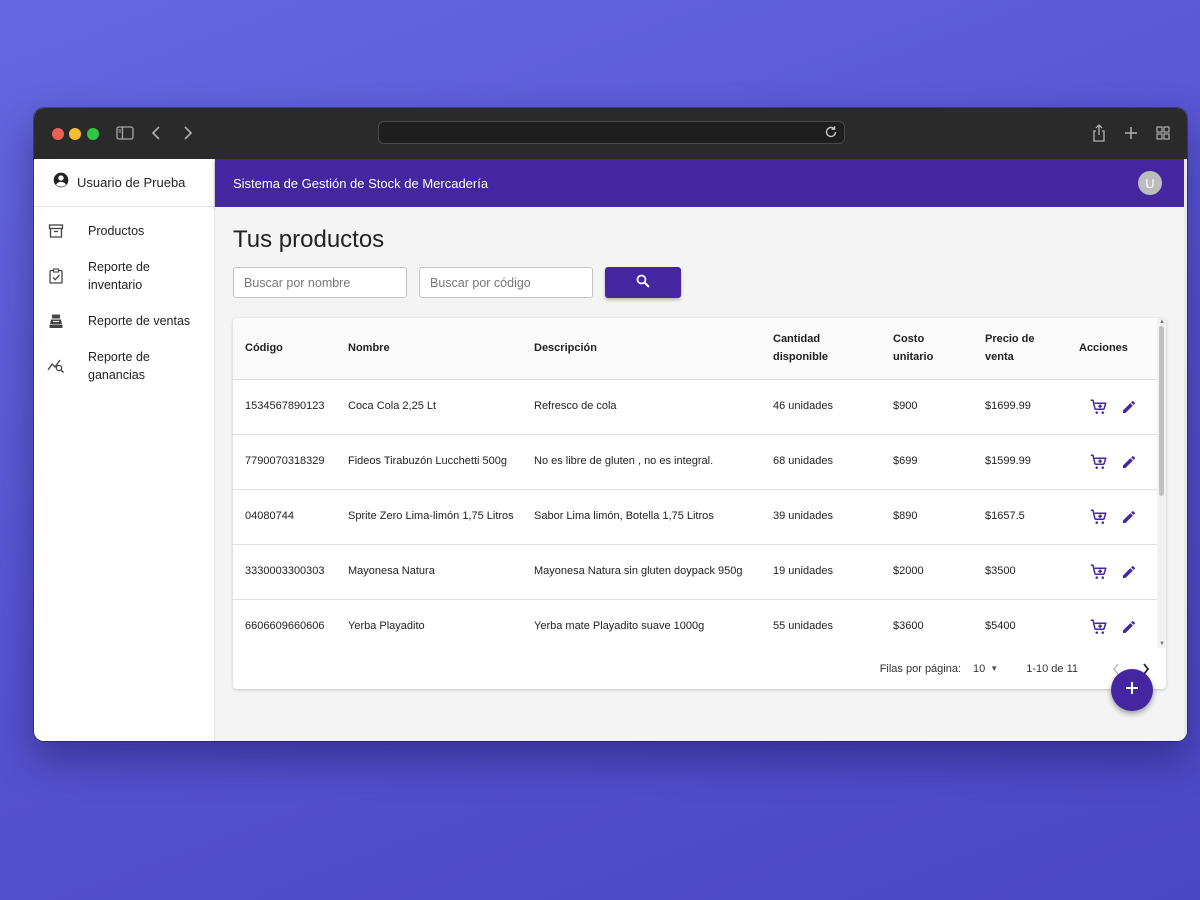  Describe the element at coordinates (831, 132) in the screenshot. I see `reload-icon` at that location.